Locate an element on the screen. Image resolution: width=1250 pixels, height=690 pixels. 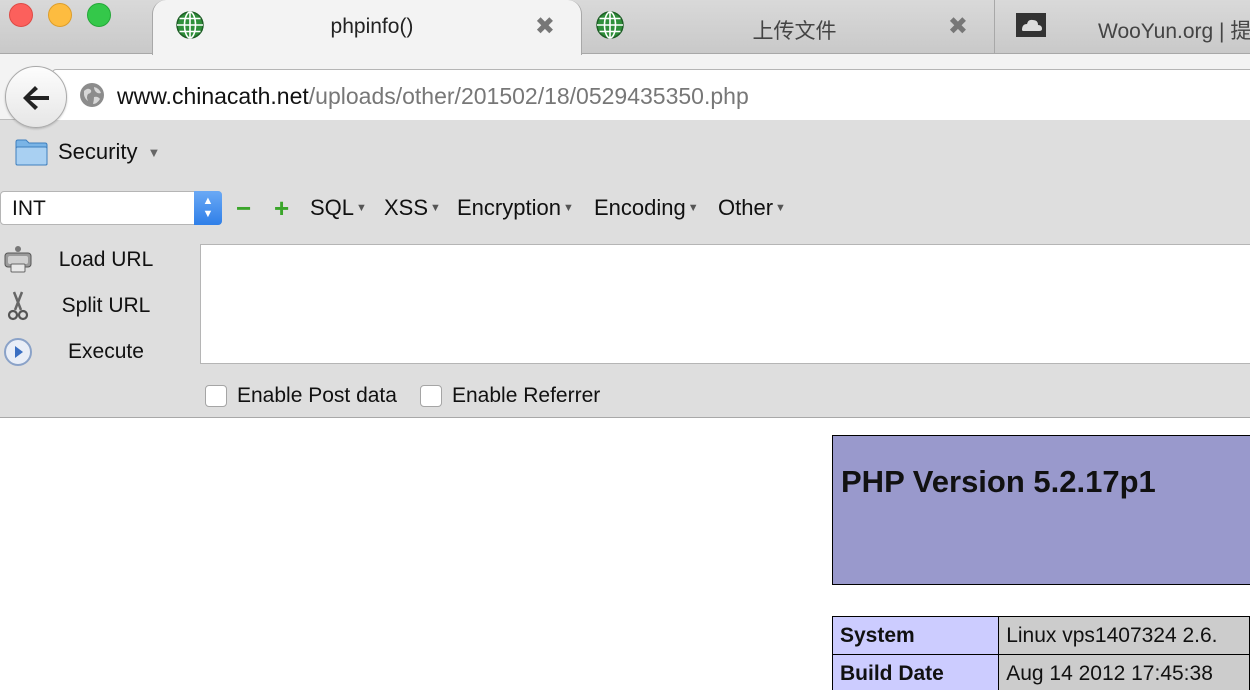
referrer-label: Enable Referrer is located at coordinates (526, 395).